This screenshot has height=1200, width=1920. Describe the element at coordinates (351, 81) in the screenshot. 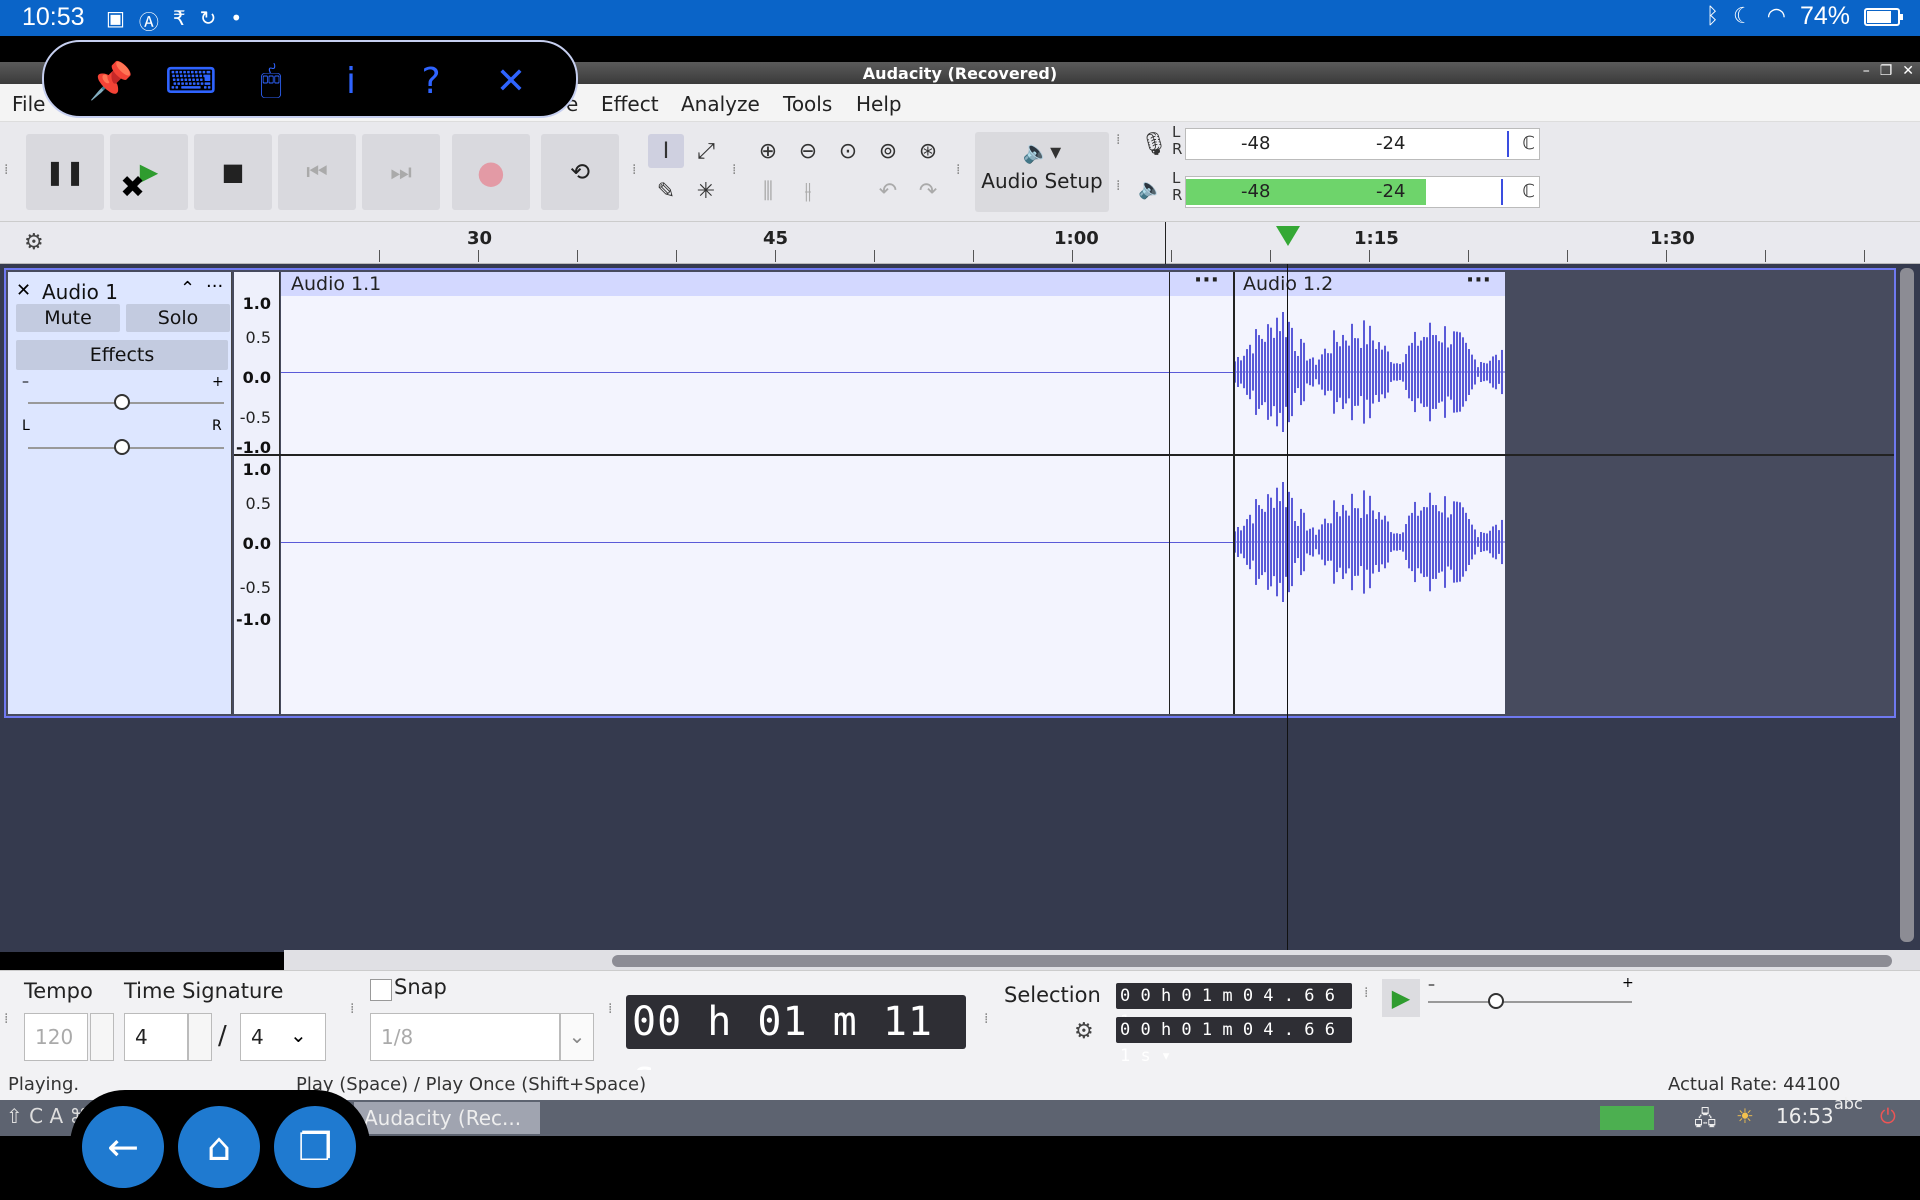

I see `info-icon: i` at that location.